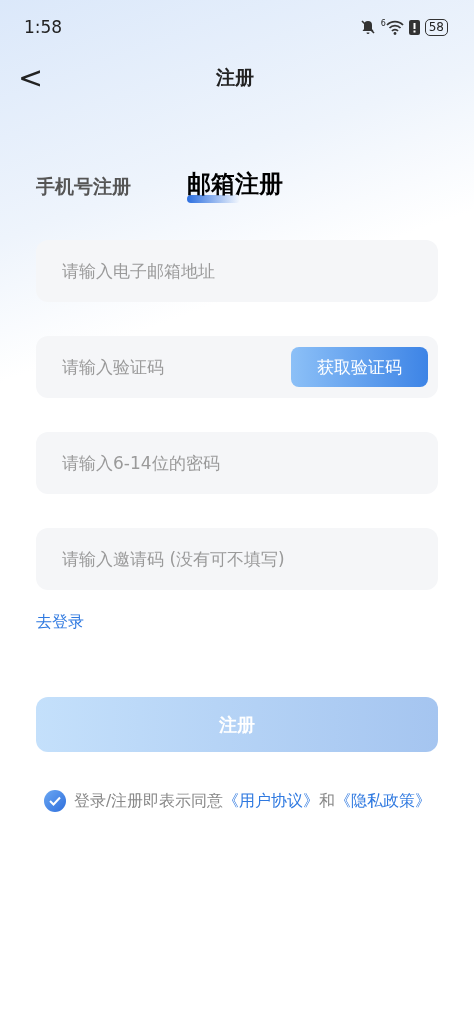  What do you see at coordinates (234, 77) in the screenshot?
I see `page-title: 注册` at bounding box center [234, 77].